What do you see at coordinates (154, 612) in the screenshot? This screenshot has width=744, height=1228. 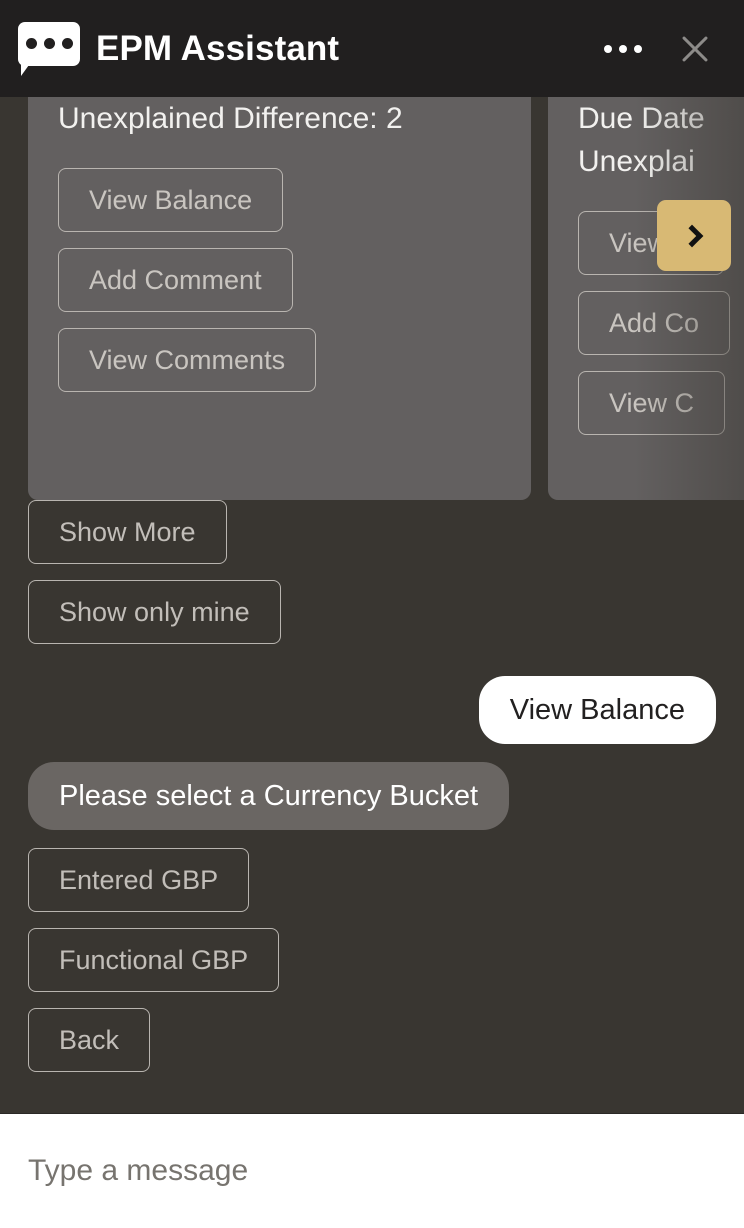 I see `show-only-mine-button: Show only mine` at bounding box center [154, 612].